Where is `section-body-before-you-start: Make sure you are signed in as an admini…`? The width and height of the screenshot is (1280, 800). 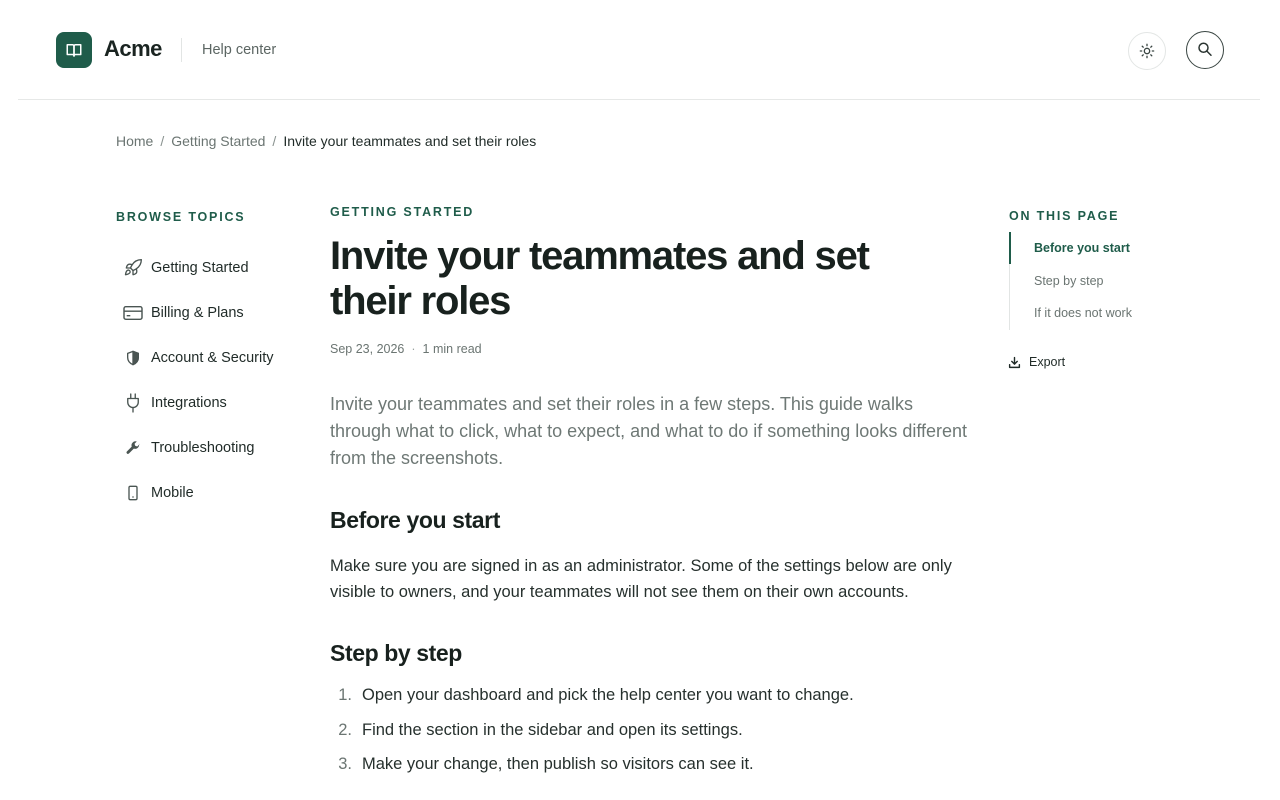
section-body-before-you-start: Make sure you are signed in as an admini… is located at coordinates (641, 579).